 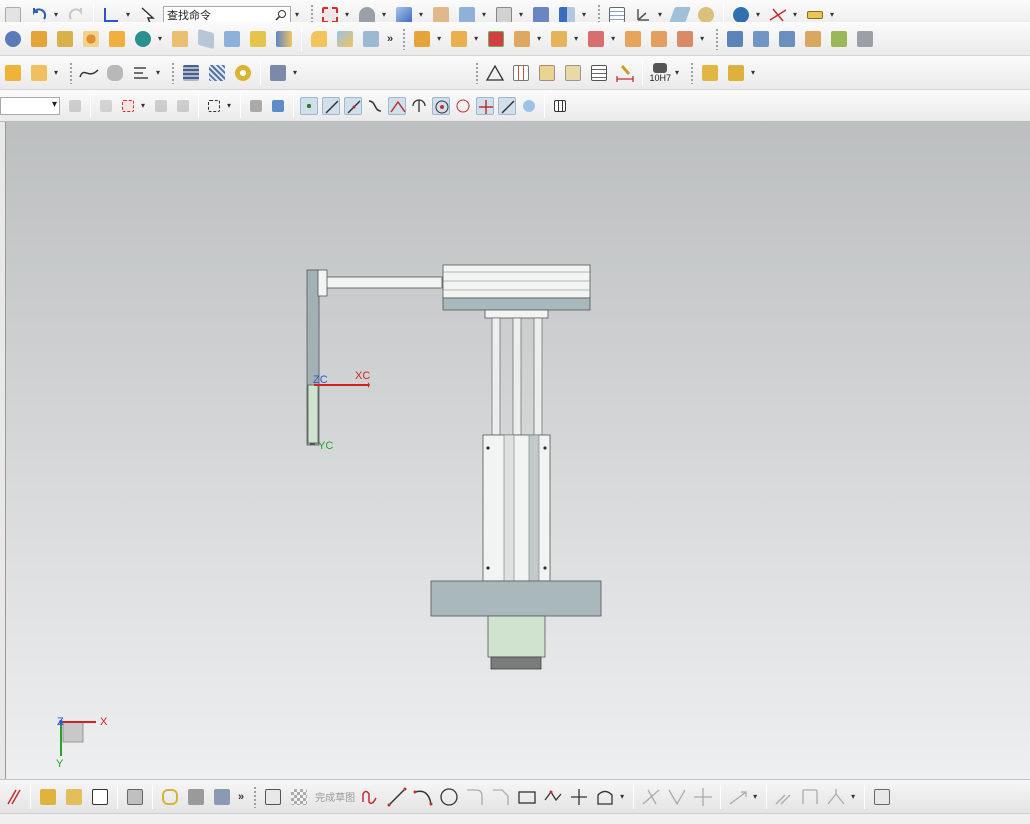 I want to click on arm-end-block, so click(x=322, y=283).